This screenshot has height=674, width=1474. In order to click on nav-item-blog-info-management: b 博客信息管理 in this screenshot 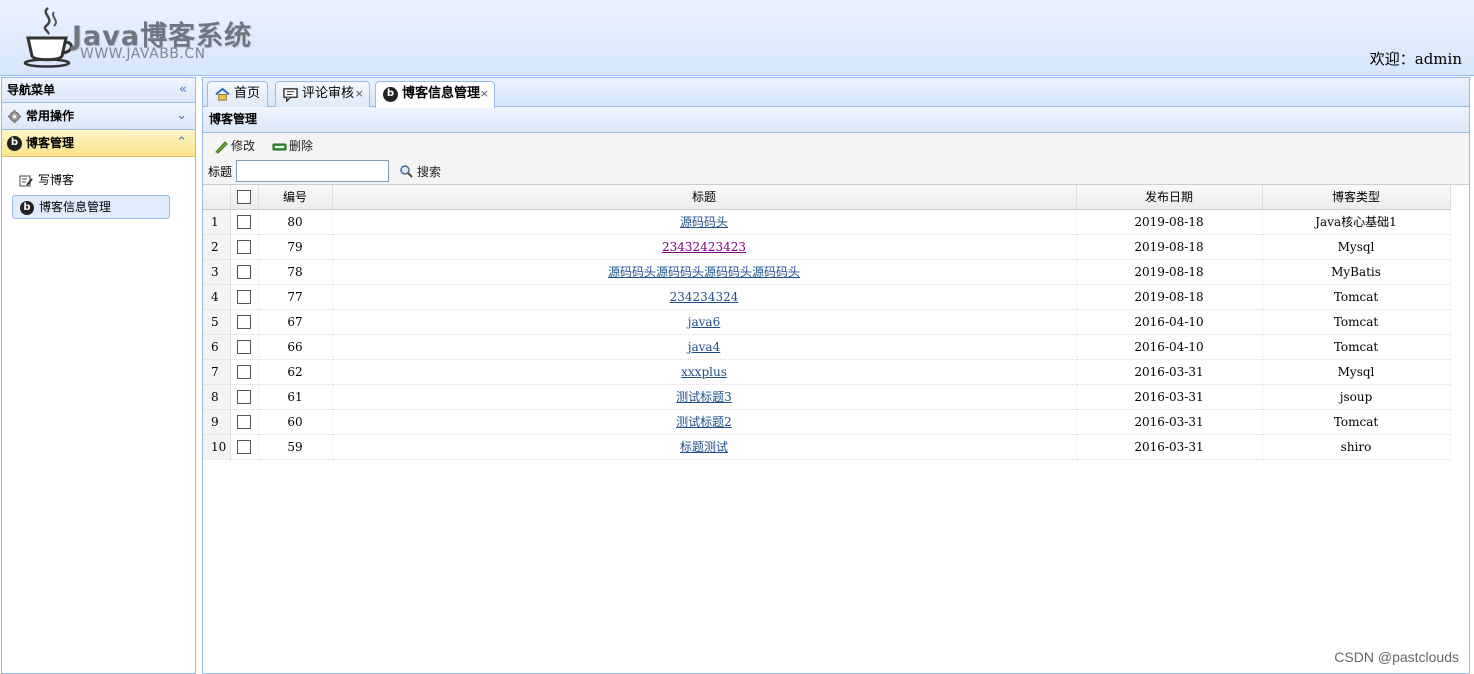, I will do `click(91, 207)`.